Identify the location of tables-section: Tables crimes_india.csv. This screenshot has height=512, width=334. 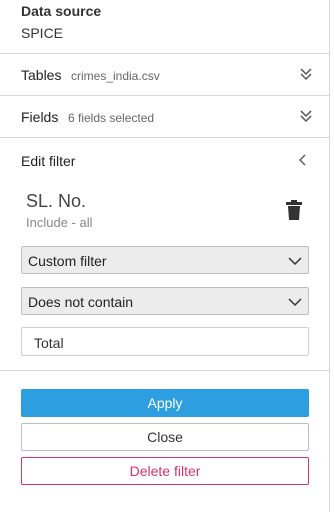
(164, 75).